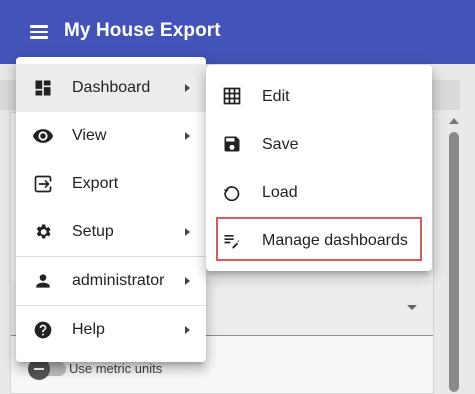  What do you see at coordinates (319, 97) in the screenshot?
I see `submenu-item-edit: Edit` at bounding box center [319, 97].